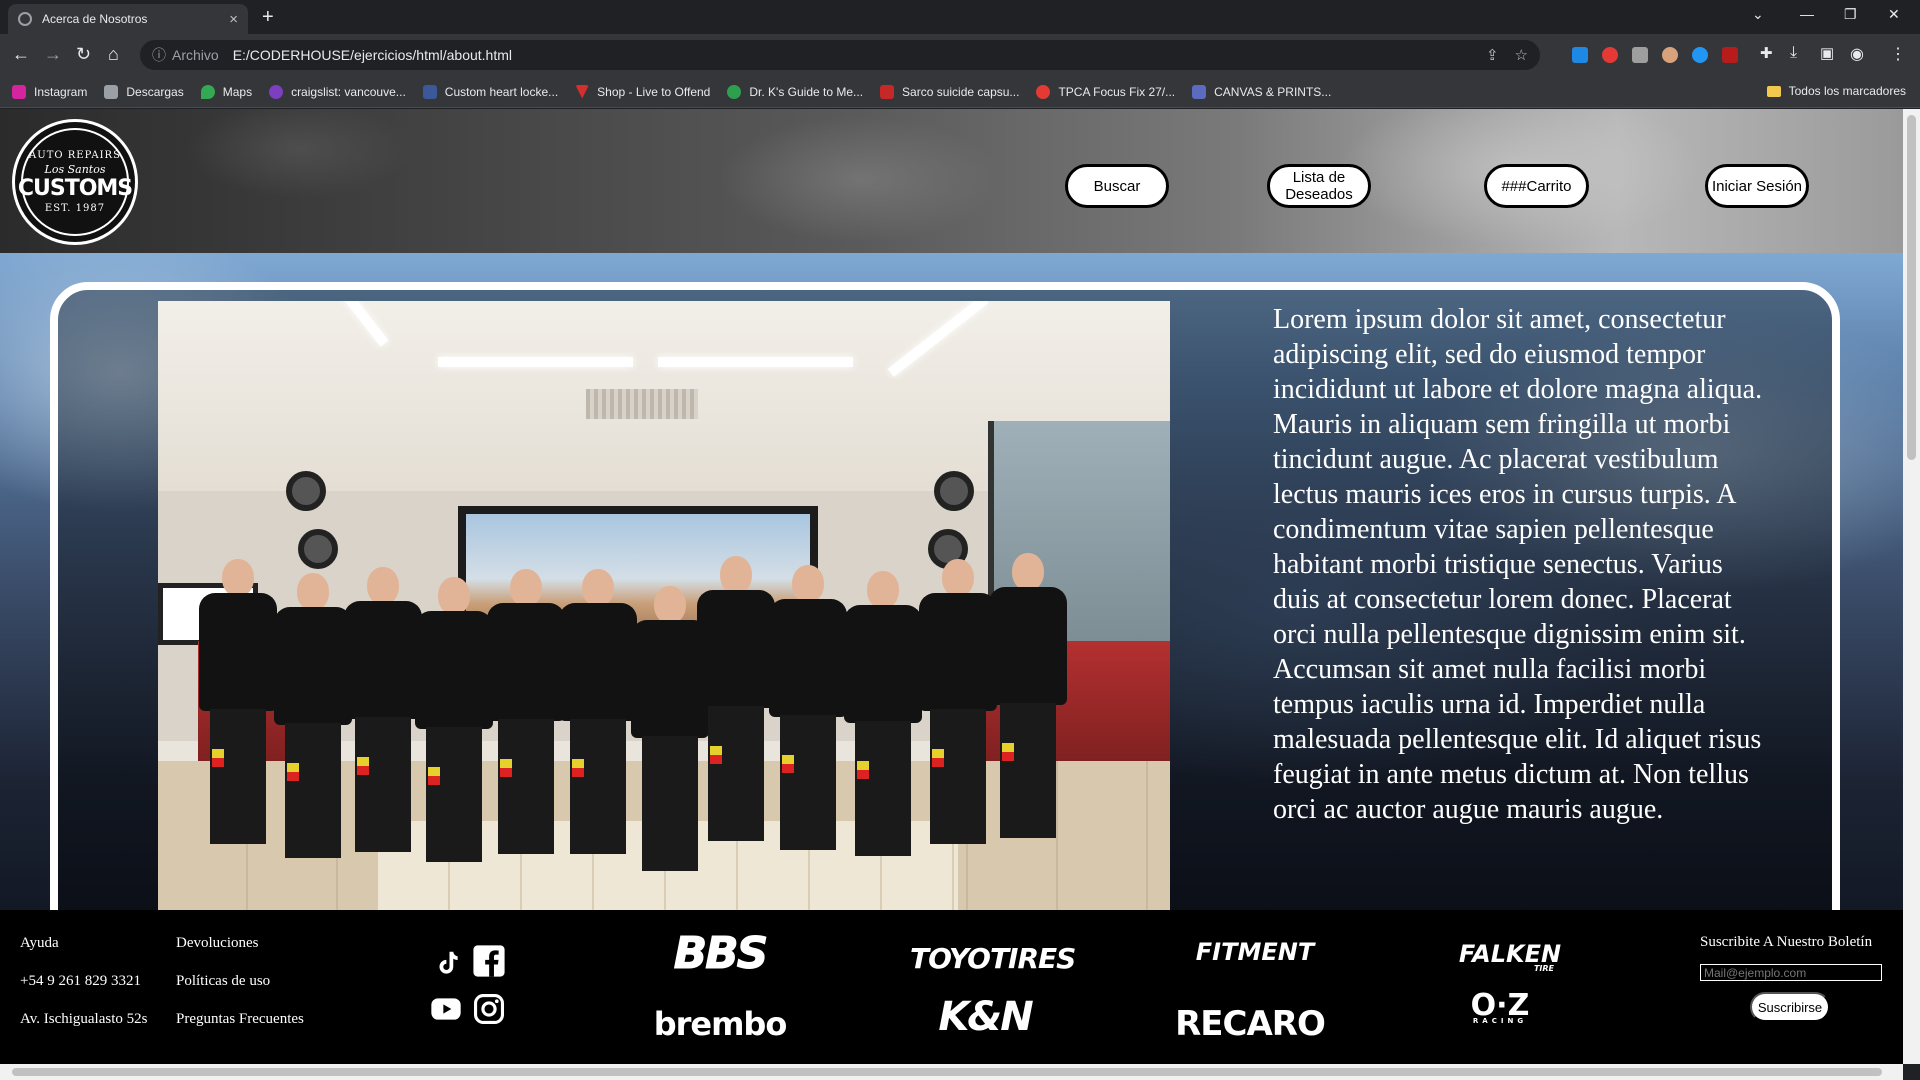  I want to click on home-icon: ⌂, so click(113, 54).